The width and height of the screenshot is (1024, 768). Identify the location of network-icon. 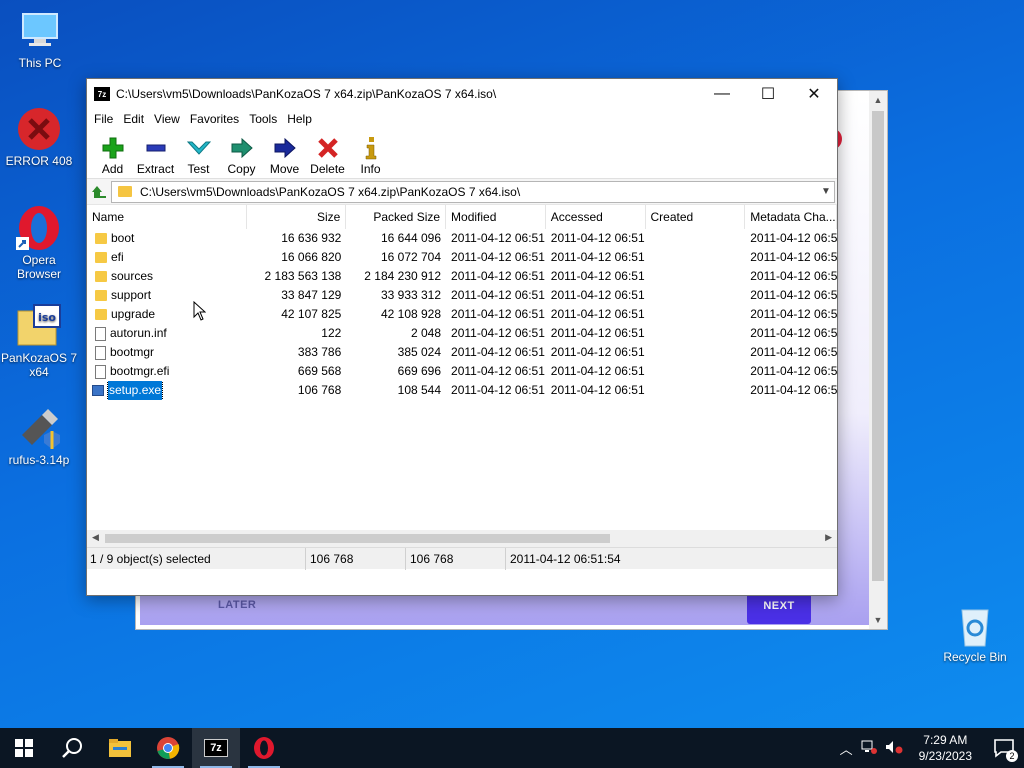
(869, 748).